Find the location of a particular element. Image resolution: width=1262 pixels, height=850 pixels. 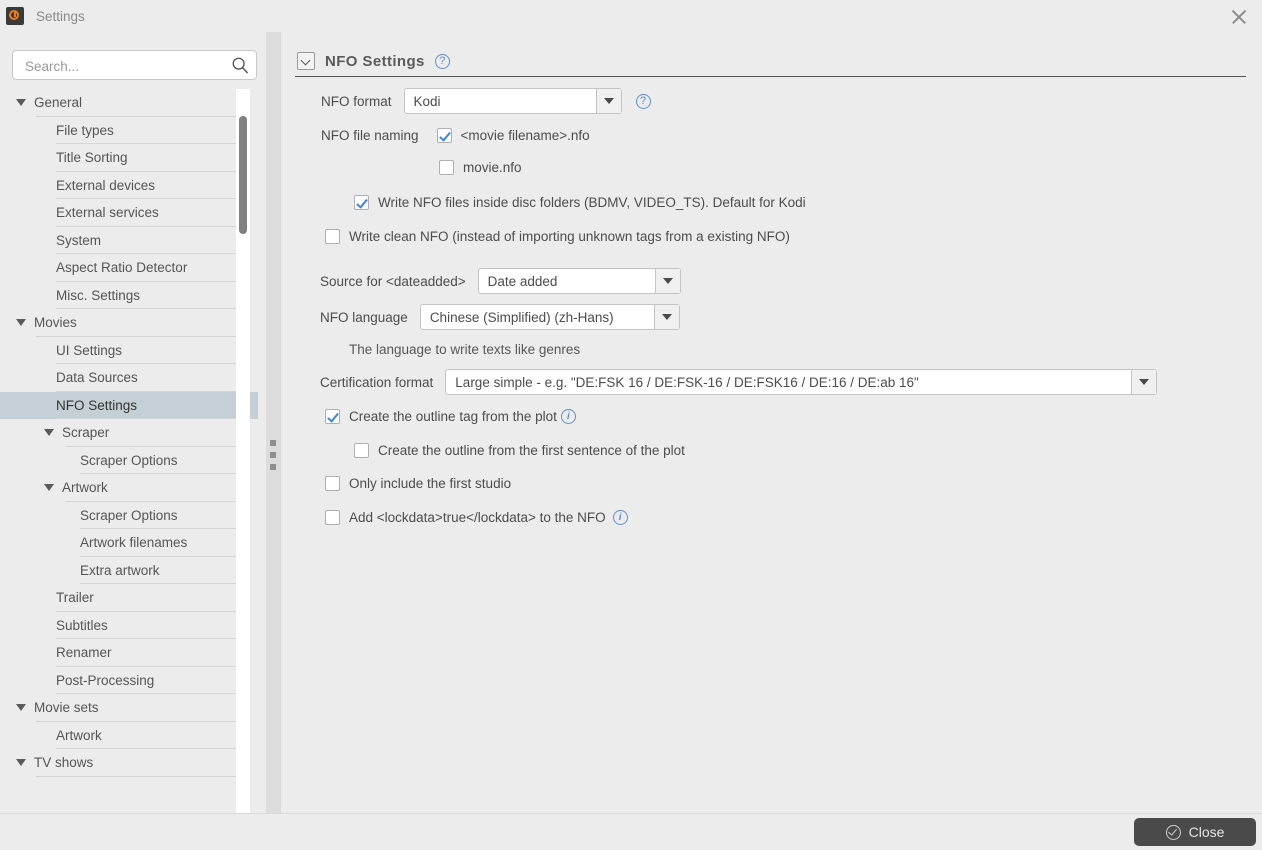

panel-divider is located at coordinates (770, 76).